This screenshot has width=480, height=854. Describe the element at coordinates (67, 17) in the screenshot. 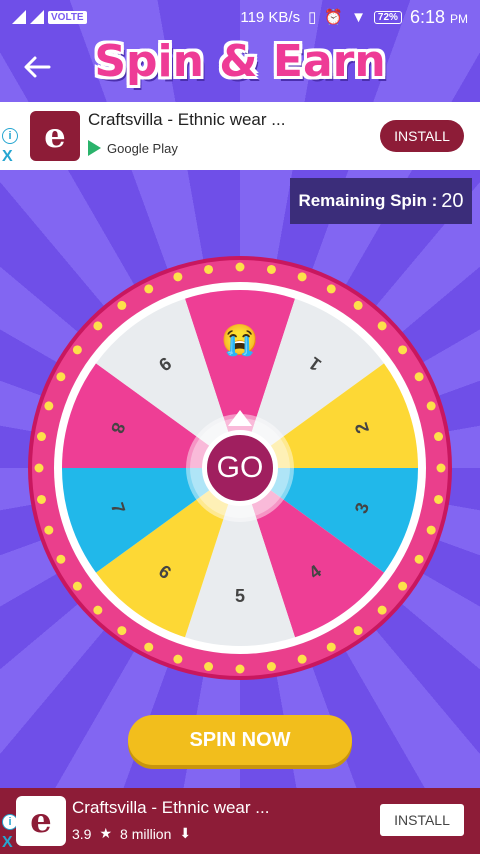

I see `volte-badge: VOLTE` at that location.